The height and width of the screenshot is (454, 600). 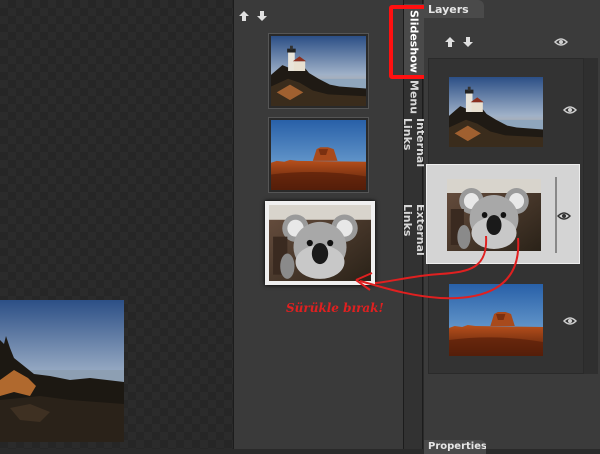 What do you see at coordinates (414, 158) in the screenshot?
I see `tab-internal-links: Internal Links` at bounding box center [414, 158].